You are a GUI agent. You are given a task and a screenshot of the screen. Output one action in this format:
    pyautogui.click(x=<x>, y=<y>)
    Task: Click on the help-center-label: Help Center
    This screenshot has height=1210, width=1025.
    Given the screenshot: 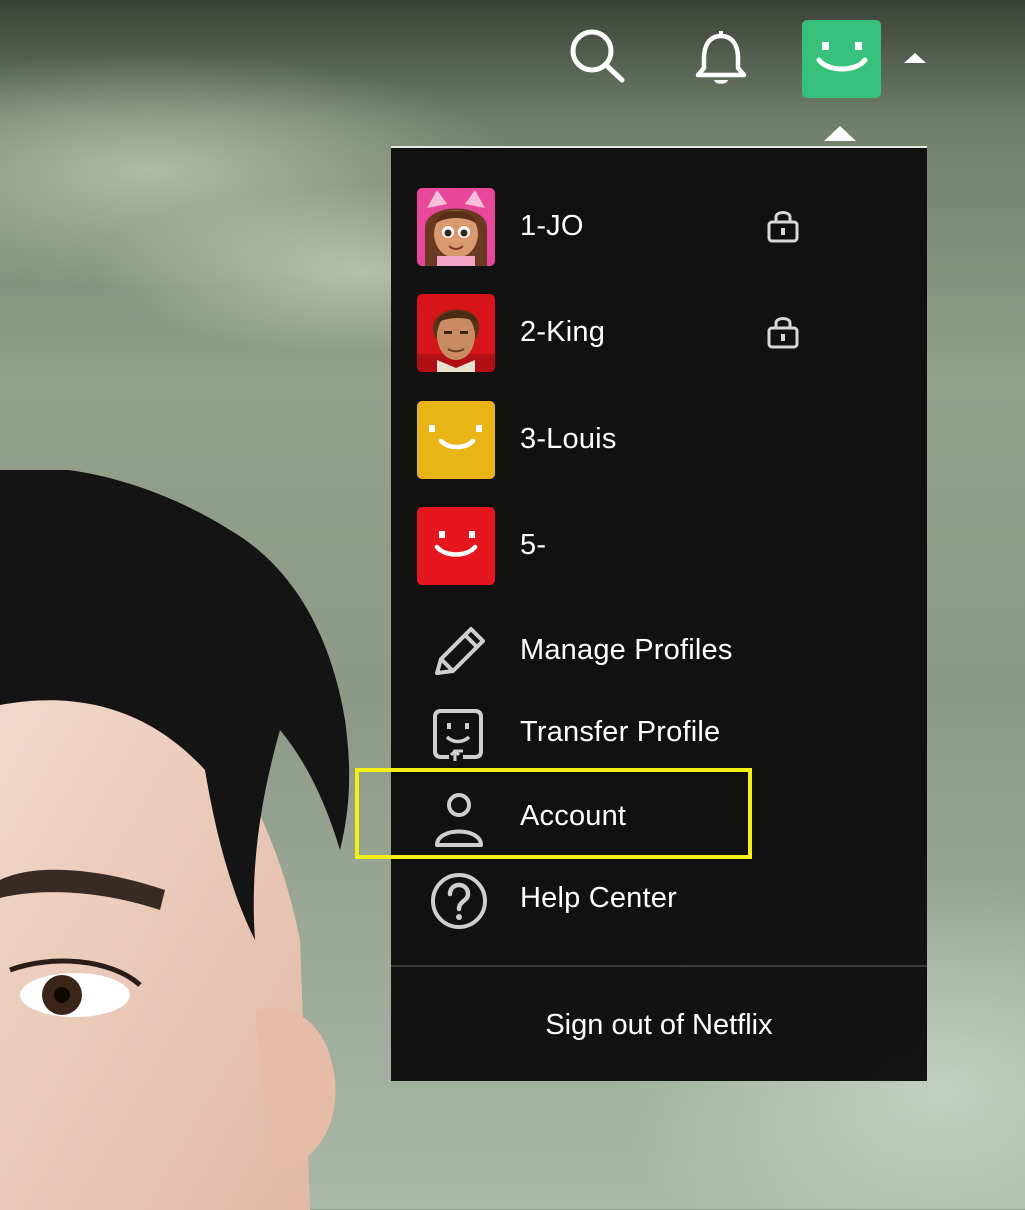 What is the action you would take?
    pyautogui.click(x=598, y=898)
    